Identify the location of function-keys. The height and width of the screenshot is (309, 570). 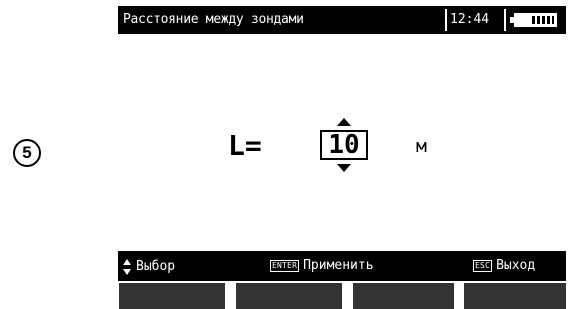
(342, 295).